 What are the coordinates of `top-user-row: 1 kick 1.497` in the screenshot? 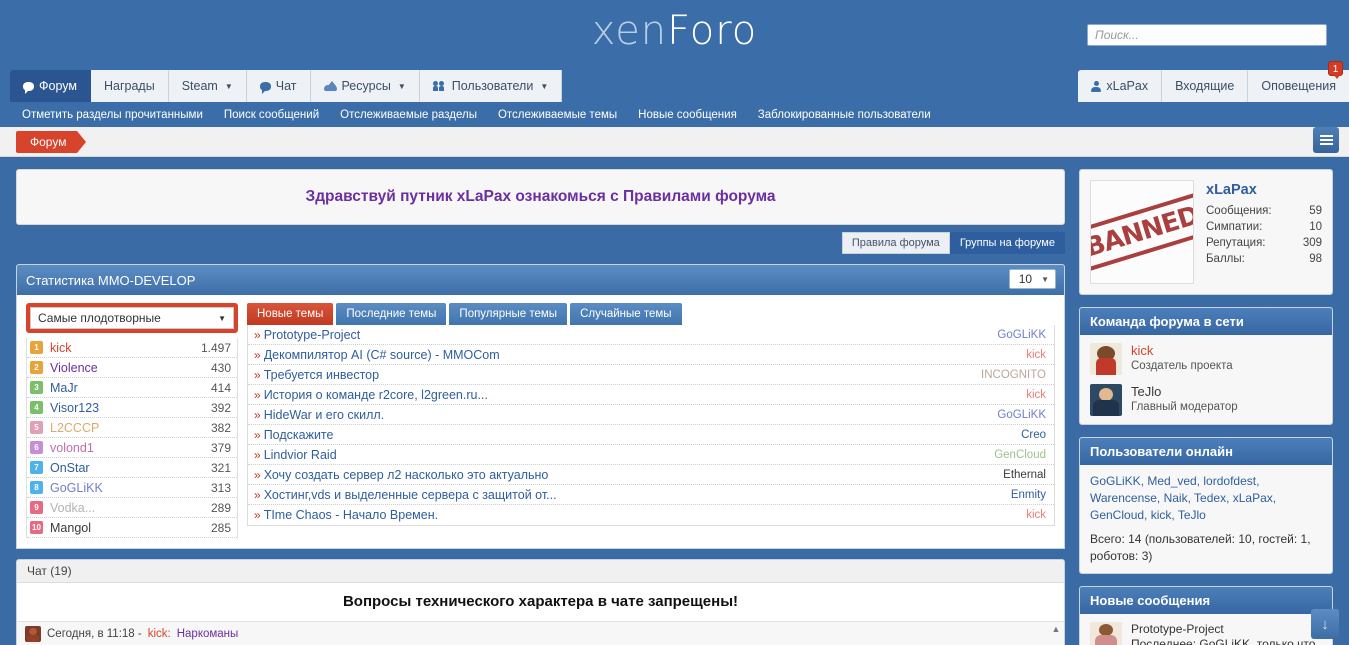 It's located at (132, 348).